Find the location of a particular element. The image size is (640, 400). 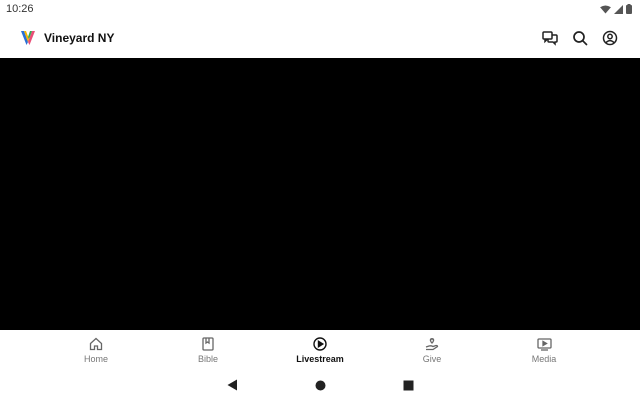

system-nav-bar is located at coordinates (320, 385).